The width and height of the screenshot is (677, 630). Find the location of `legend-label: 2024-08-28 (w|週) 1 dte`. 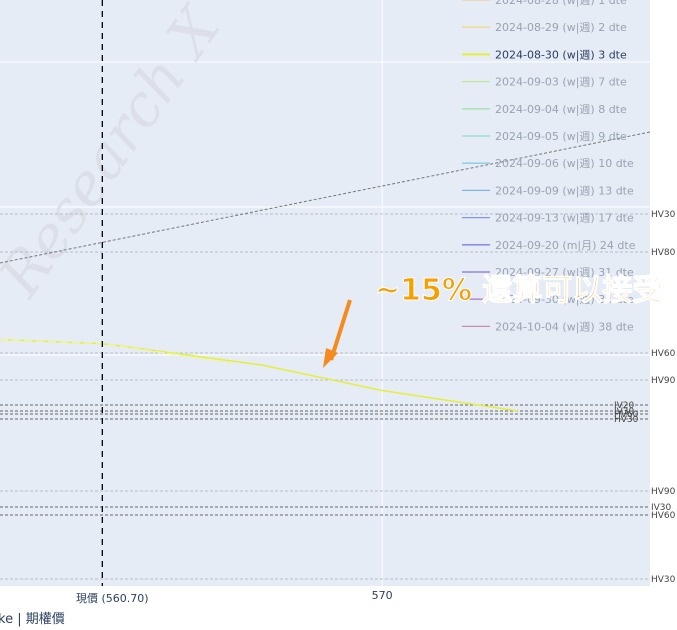

legend-label: 2024-08-28 (w|週) 1 dte is located at coordinates (561, 3).